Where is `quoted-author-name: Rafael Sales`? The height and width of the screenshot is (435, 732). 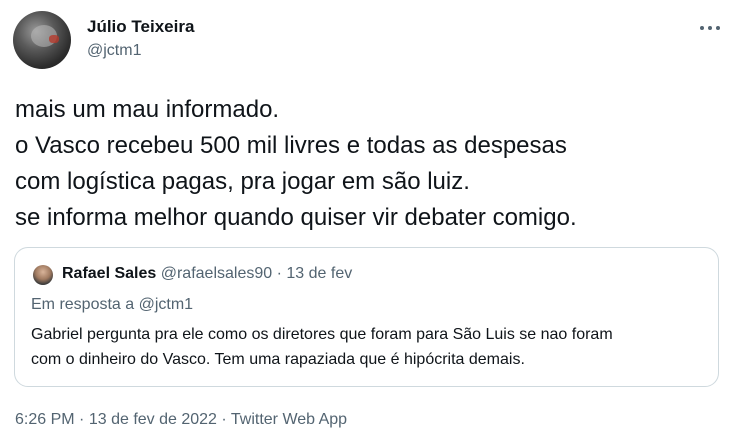 quoted-author-name: Rafael Sales is located at coordinates (109, 273).